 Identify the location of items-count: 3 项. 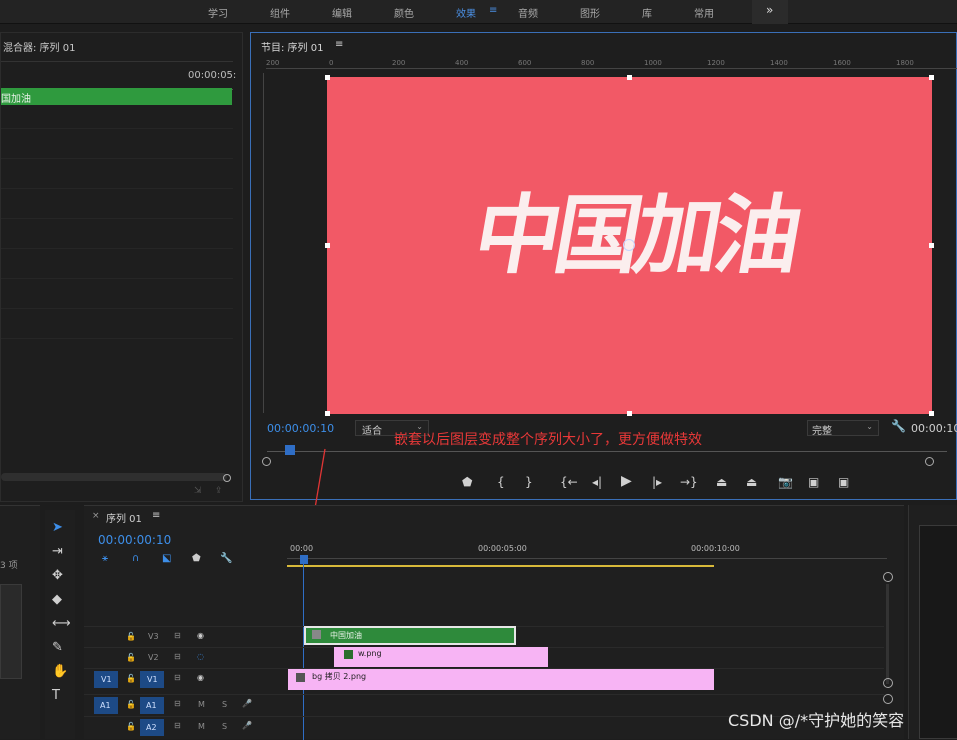
(9, 566).